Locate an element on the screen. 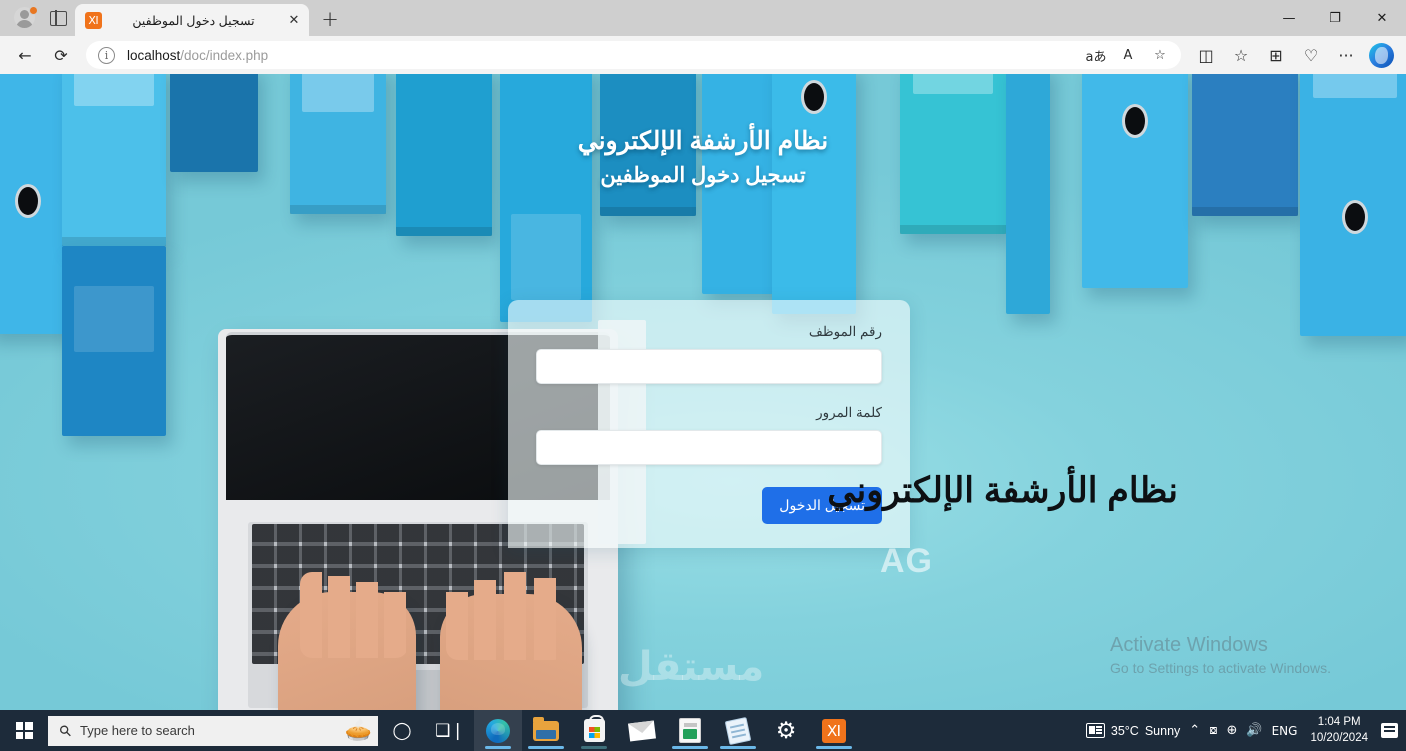  profile-avatar is located at coordinates (26, 17).